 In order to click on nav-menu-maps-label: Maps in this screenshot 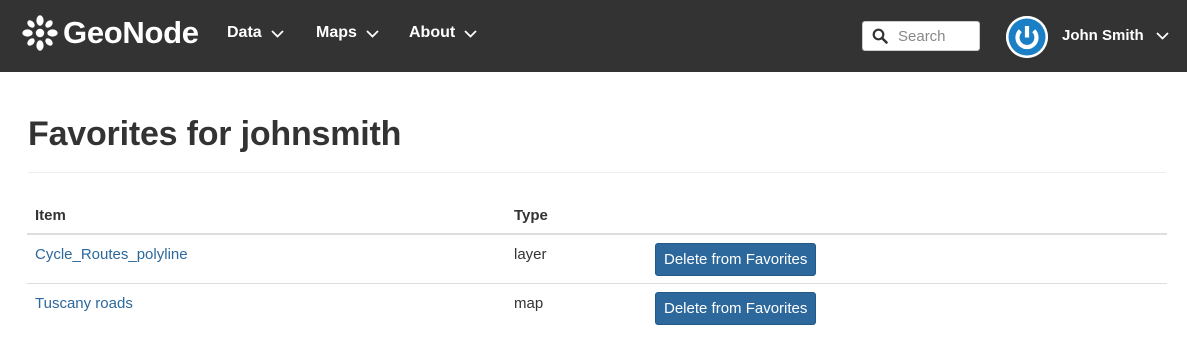, I will do `click(336, 32)`.